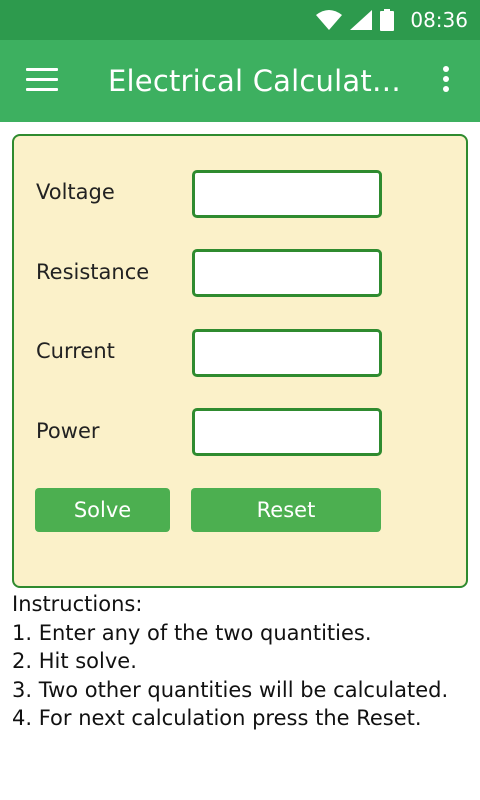  What do you see at coordinates (361, 20) in the screenshot?
I see `cellular-signal-icon` at bounding box center [361, 20].